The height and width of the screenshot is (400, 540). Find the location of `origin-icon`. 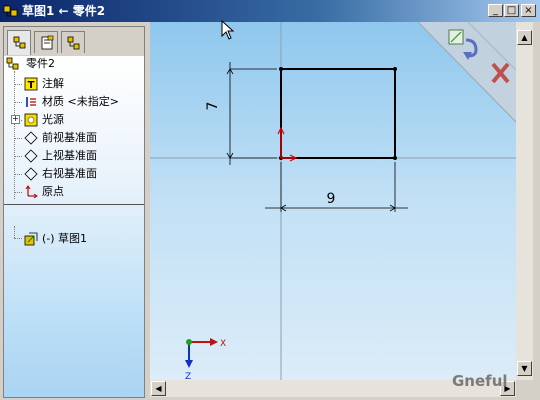

origin-icon is located at coordinates (31, 192).